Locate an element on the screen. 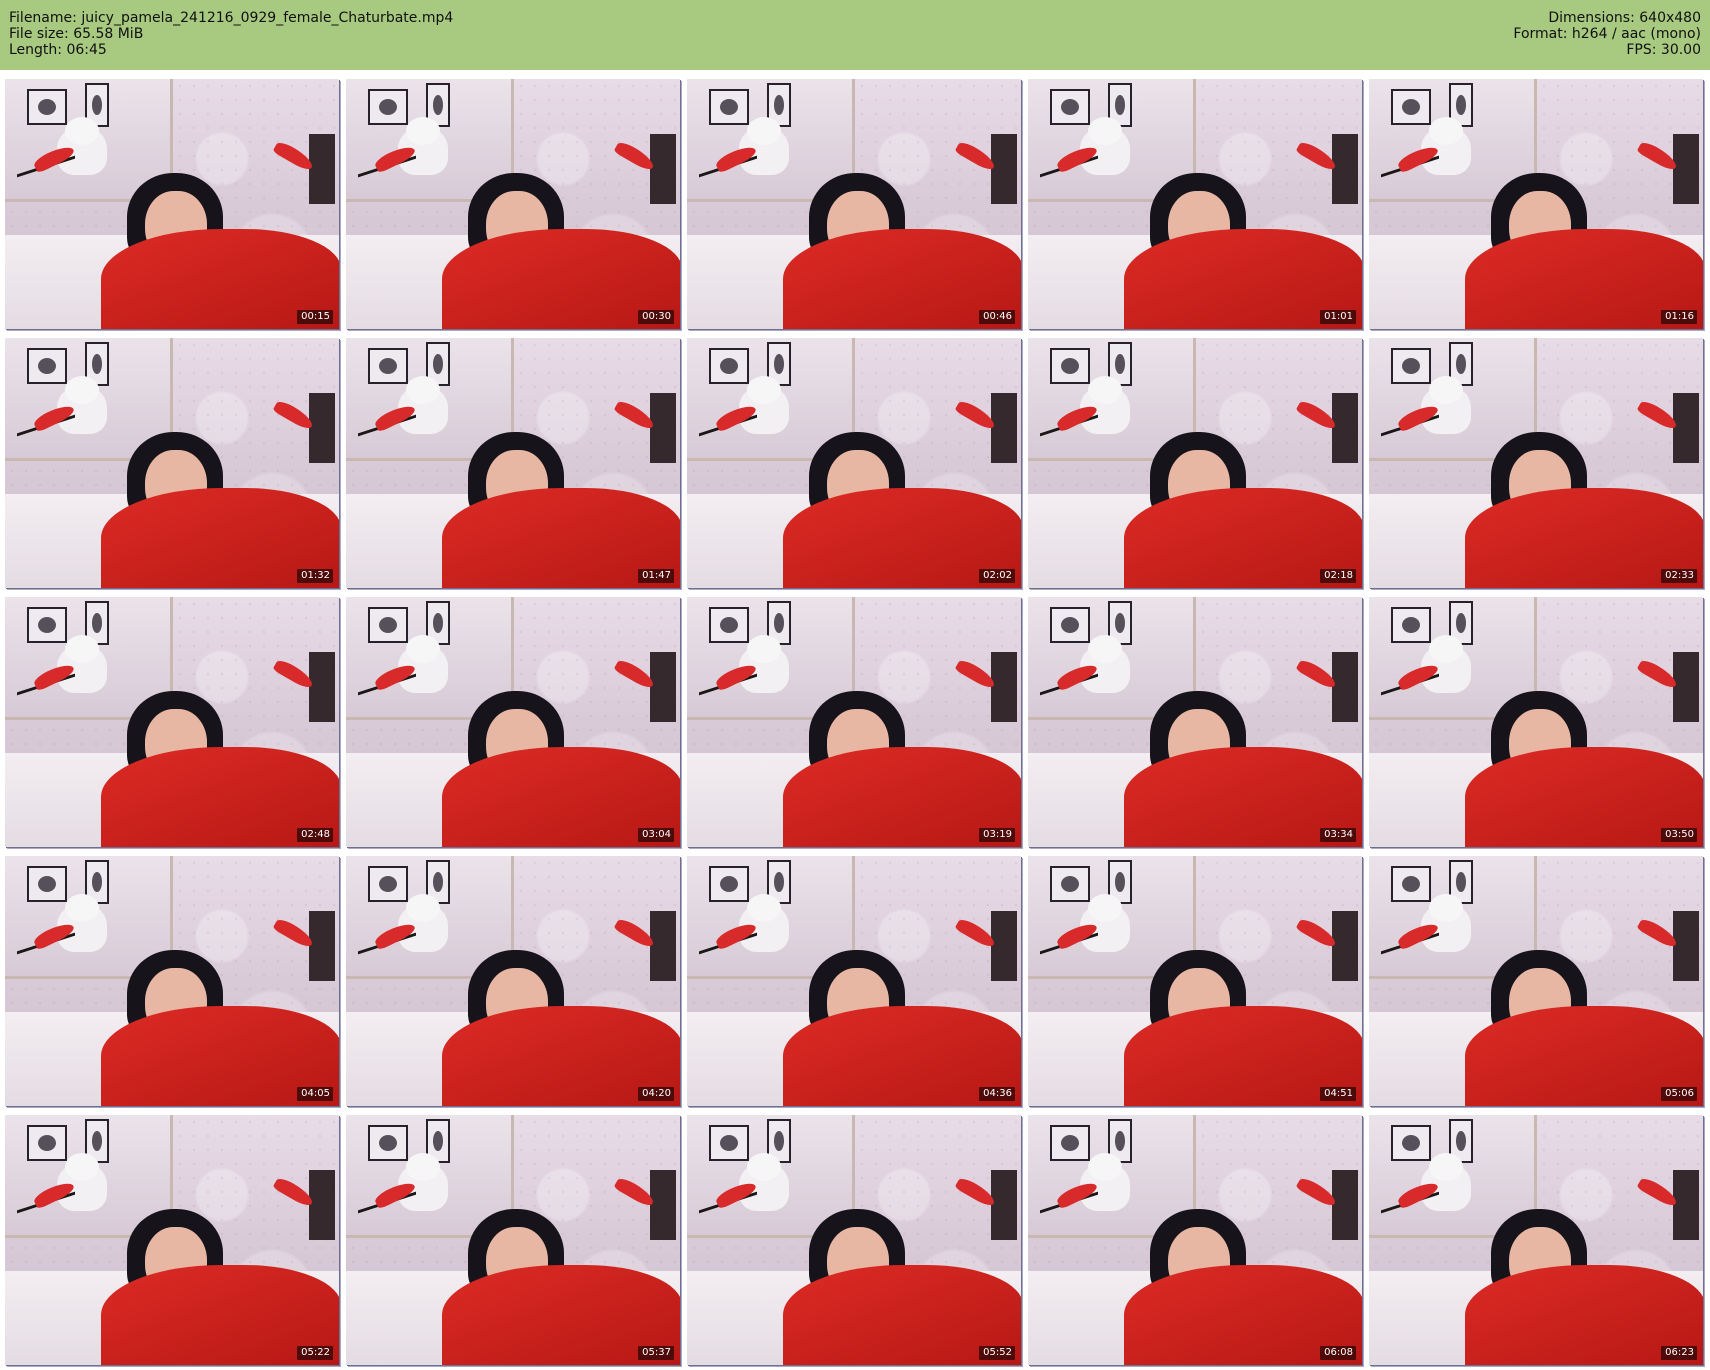  thumbnail-frame: 06:08 is located at coordinates (1195, 1240).